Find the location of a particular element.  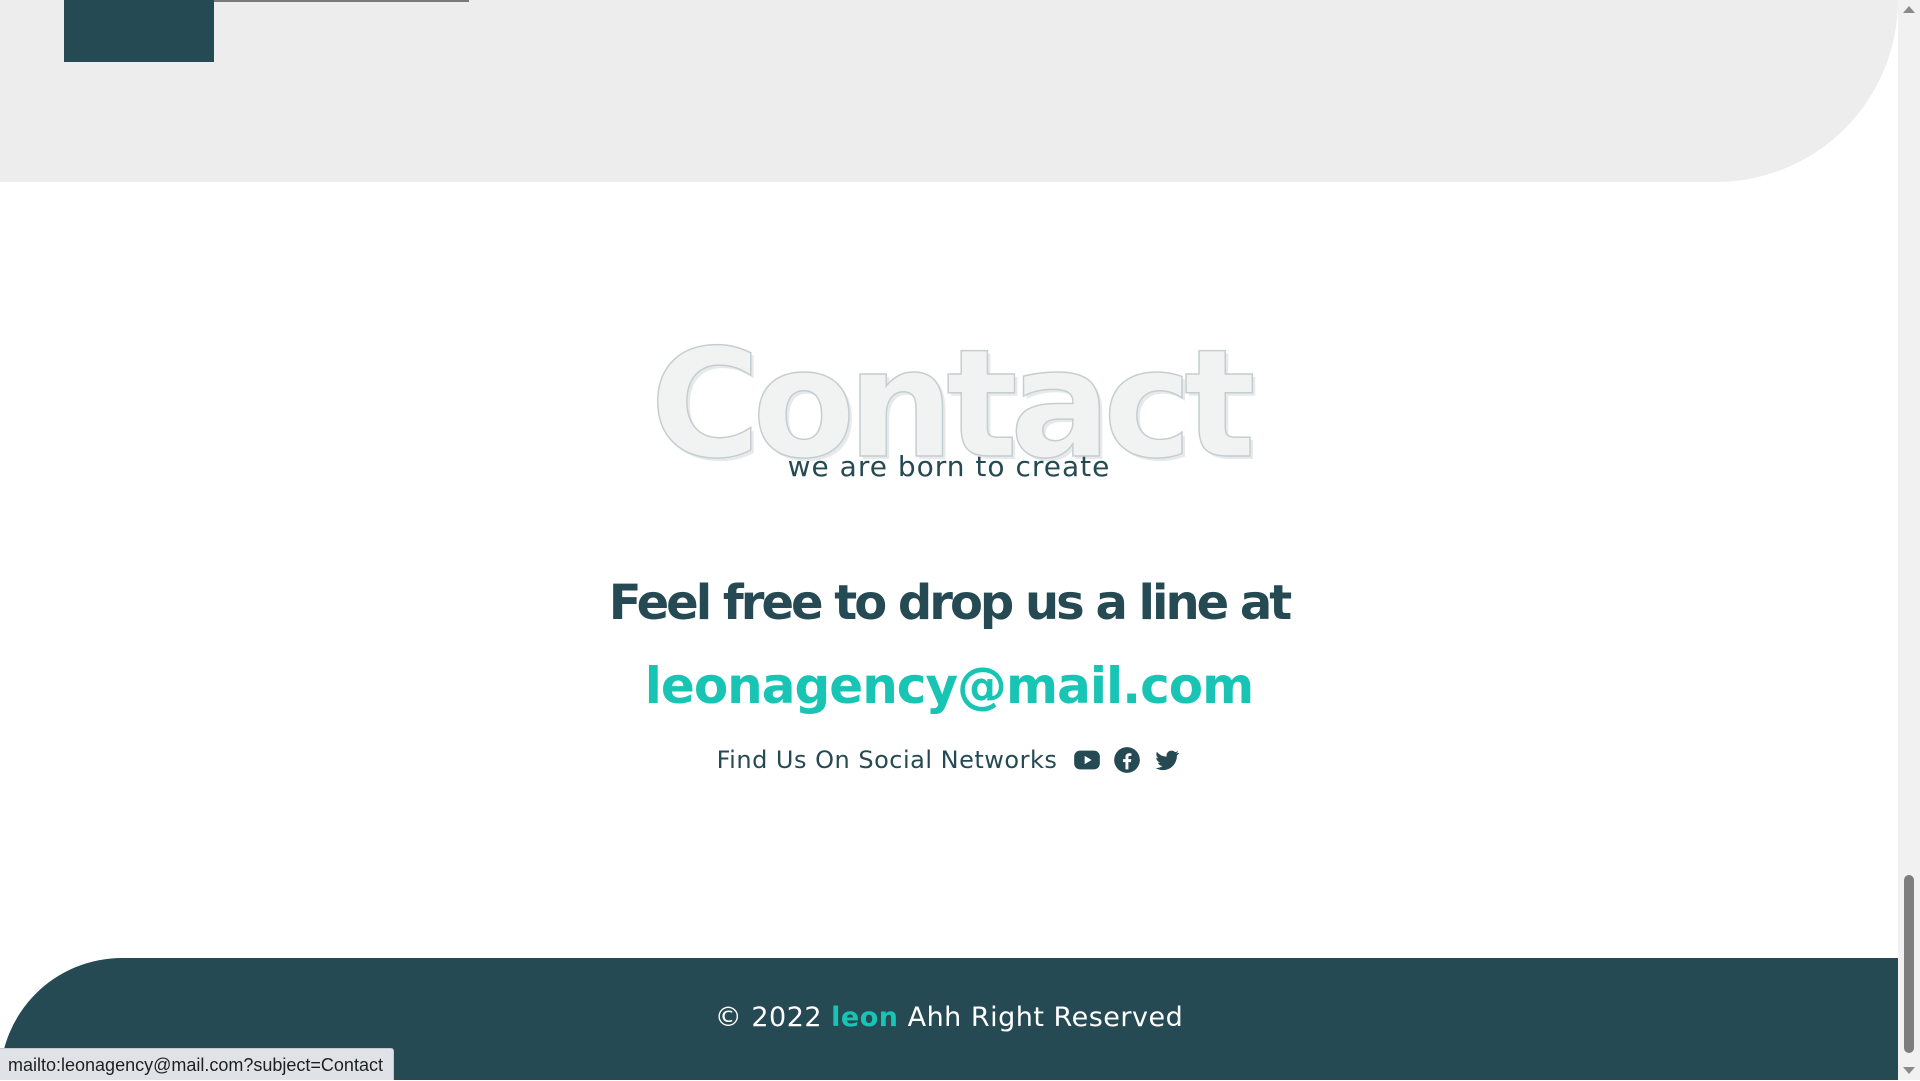

contact-heading: Feel free to drop us a line at is located at coordinates (950, 603).